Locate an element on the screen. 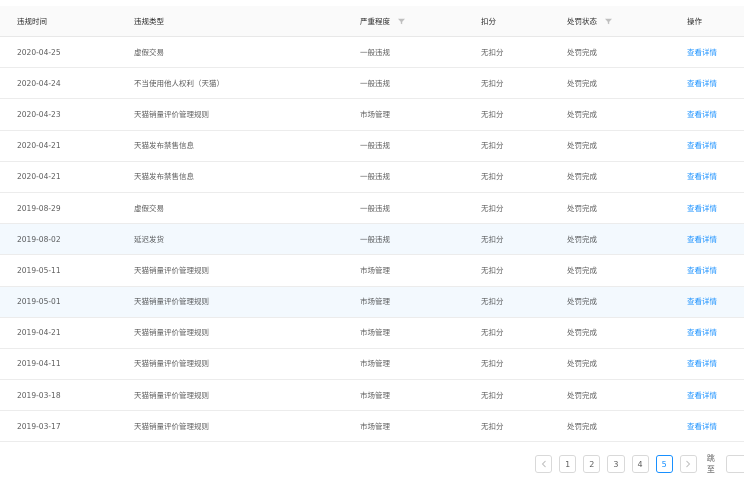 The width and height of the screenshot is (744, 478). table-row: 2019-05-11 天猫销量评价管理规则 市场管理 无扣分 处罚完成 查看详情 is located at coordinates (372, 271).